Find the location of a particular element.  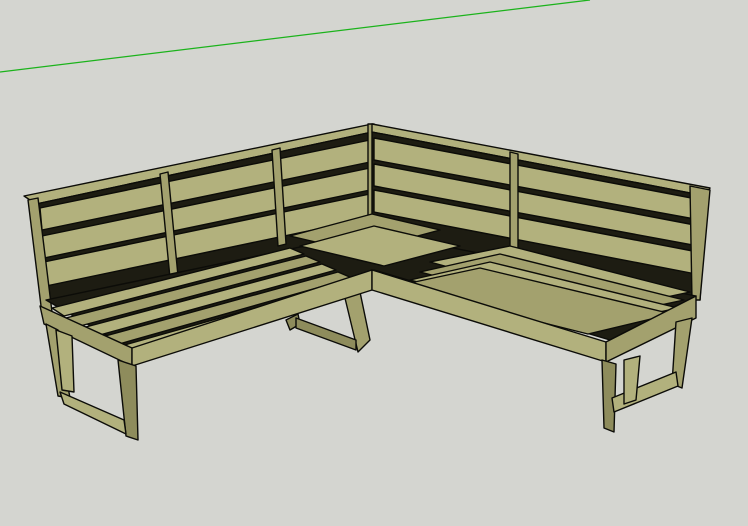

green-axis-line is located at coordinates (295, 36).